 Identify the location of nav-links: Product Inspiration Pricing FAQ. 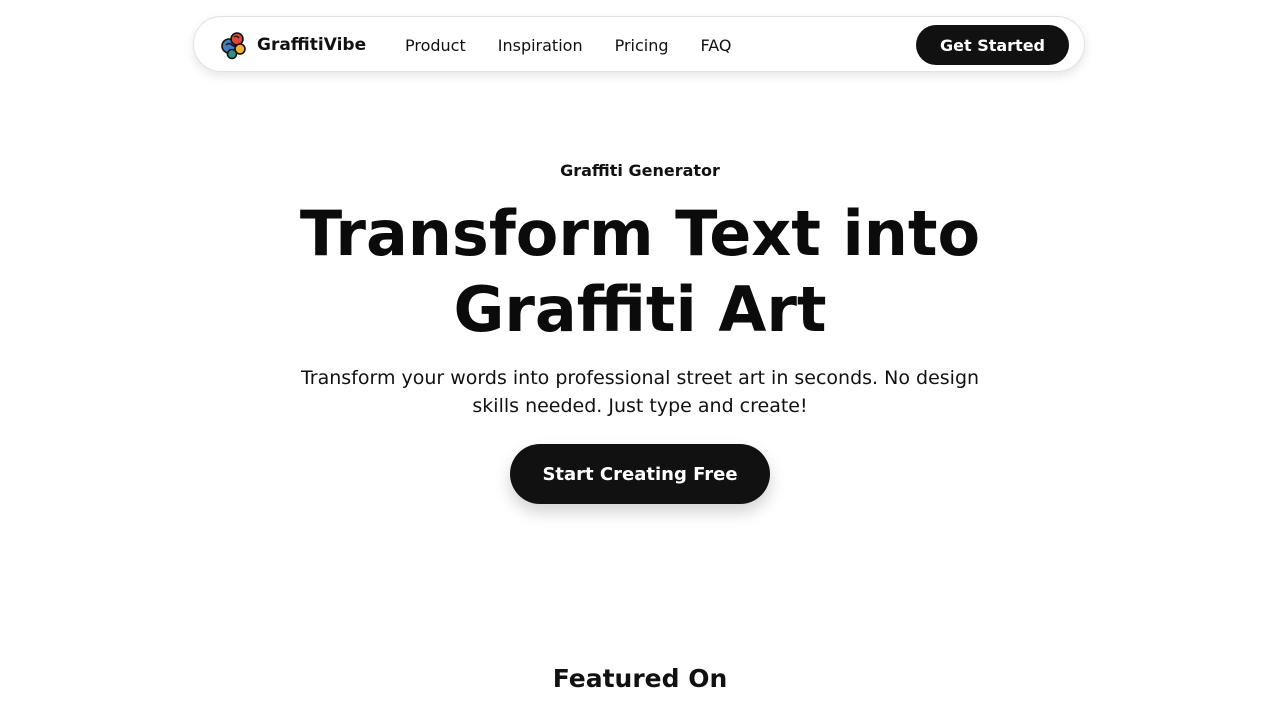
(584, 45).